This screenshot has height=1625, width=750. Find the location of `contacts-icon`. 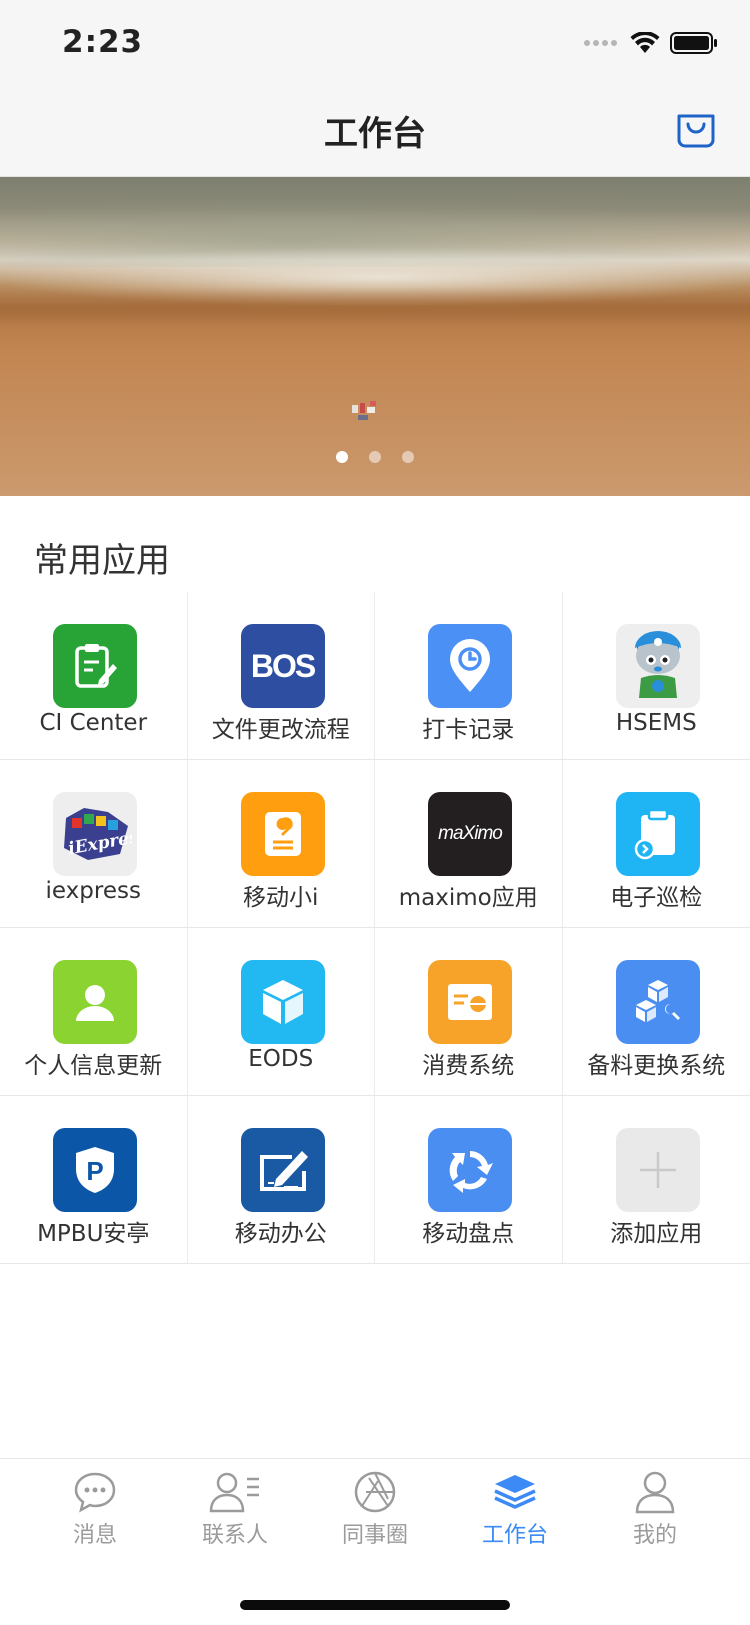

contacts-icon is located at coordinates (235, 1492).